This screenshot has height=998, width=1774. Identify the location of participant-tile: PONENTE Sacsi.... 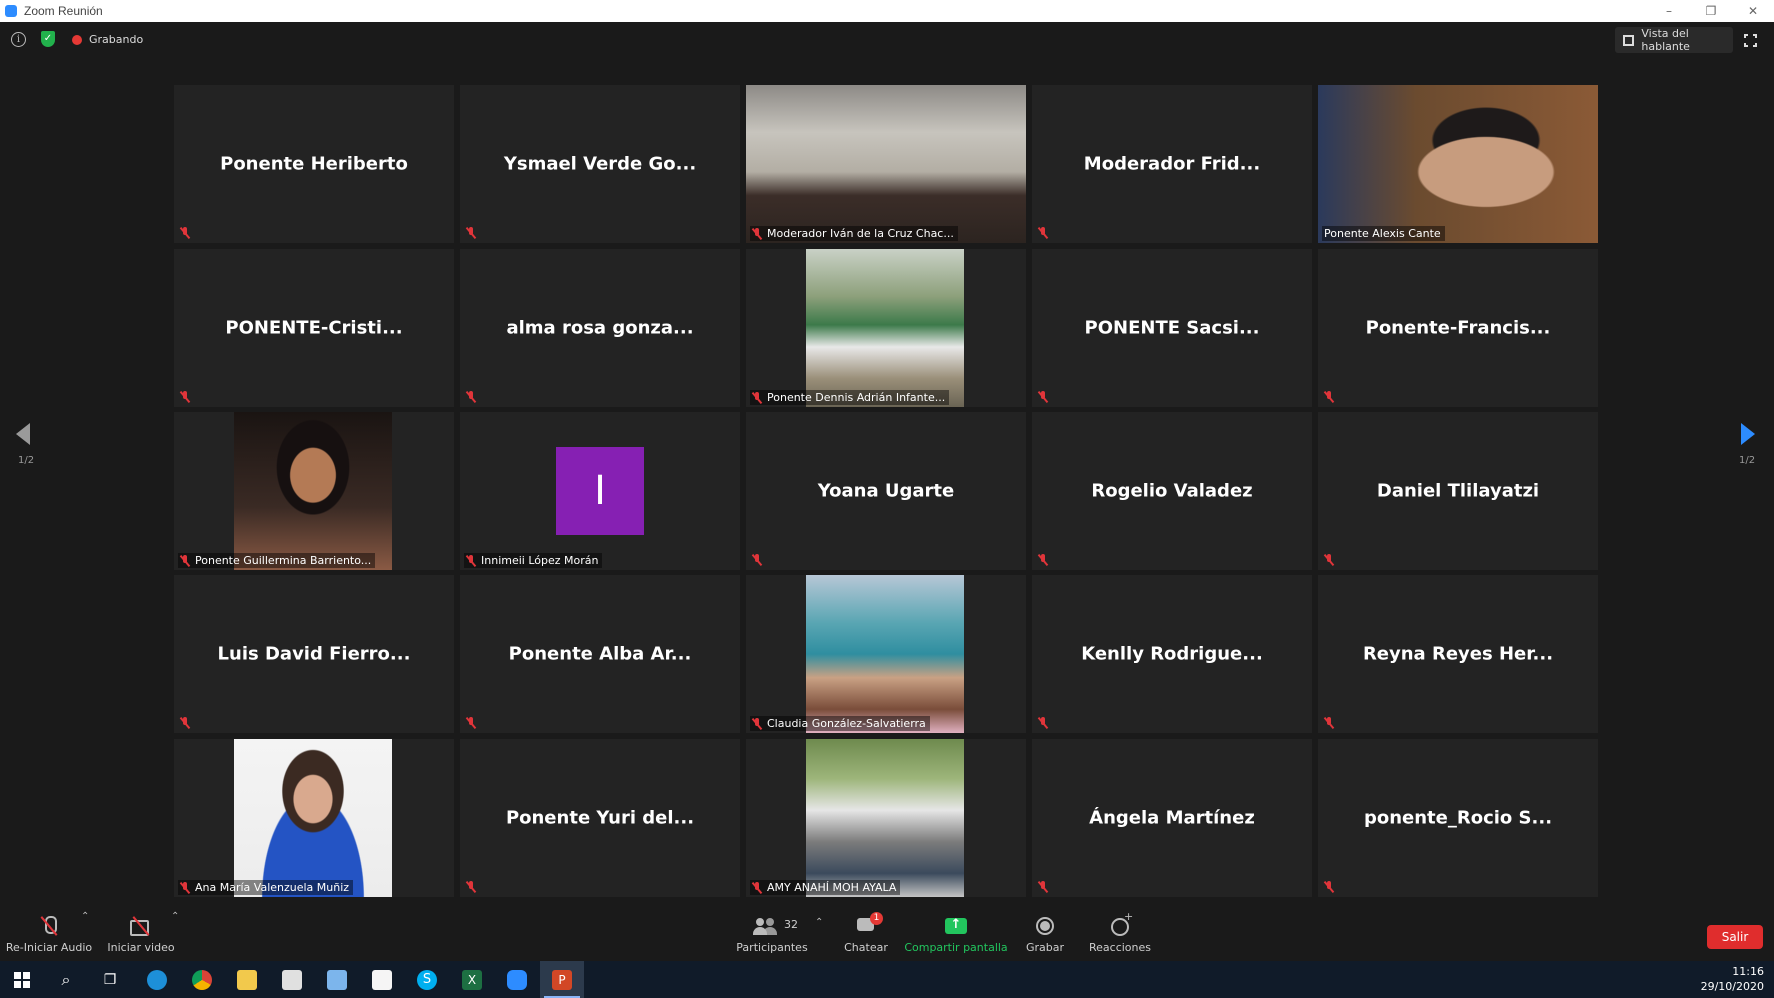
(1172, 328).